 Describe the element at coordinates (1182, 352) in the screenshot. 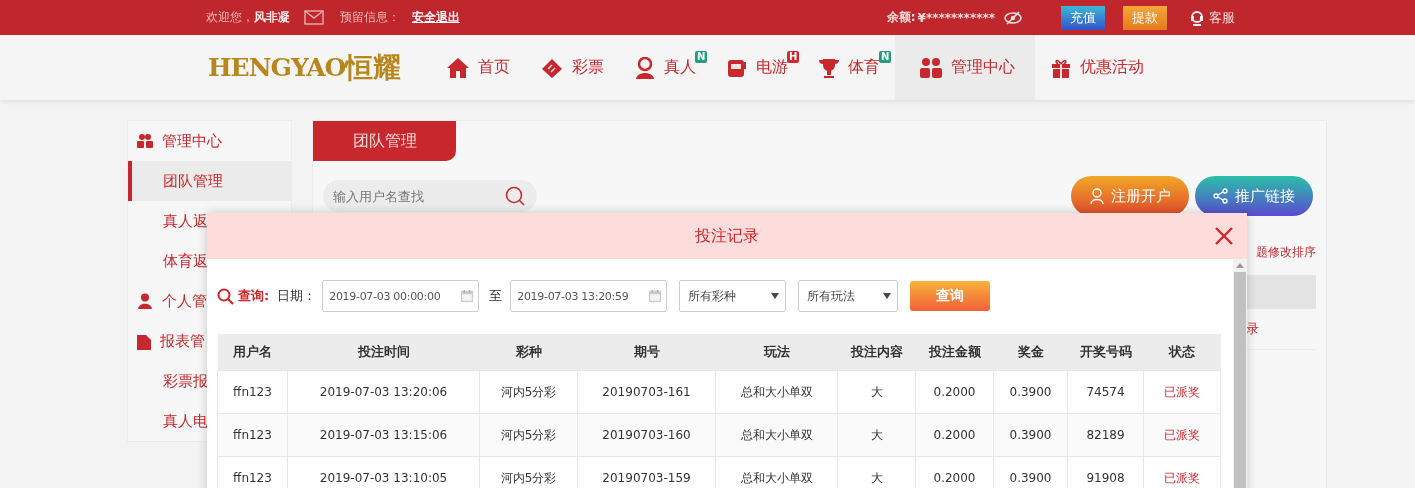

I see `column-header: 状态` at that location.